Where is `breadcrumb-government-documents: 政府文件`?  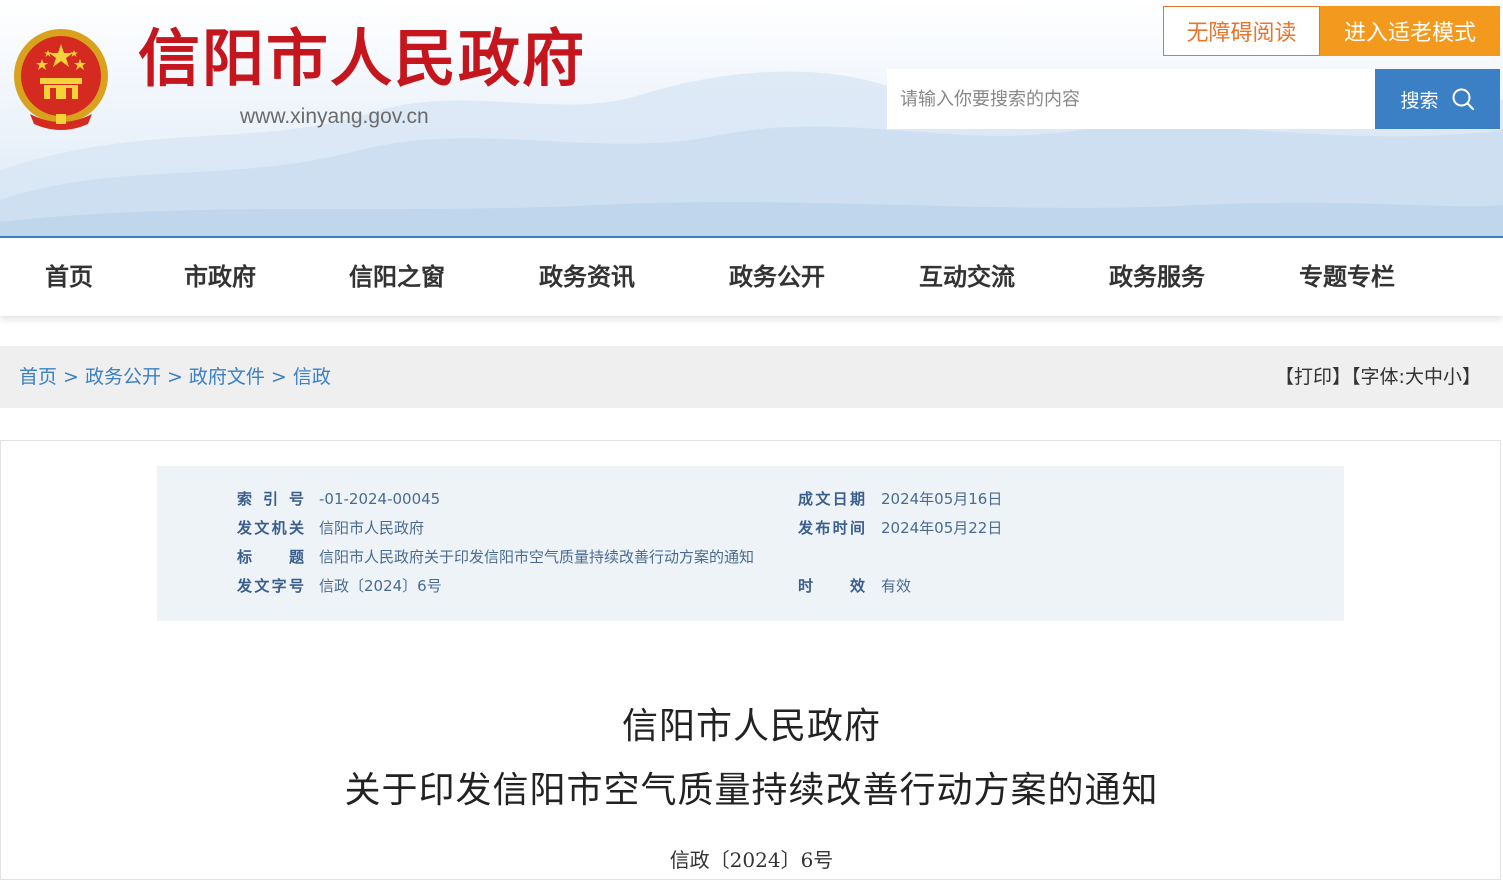
breadcrumb-government-documents: 政府文件 is located at coordinates (227, 377).